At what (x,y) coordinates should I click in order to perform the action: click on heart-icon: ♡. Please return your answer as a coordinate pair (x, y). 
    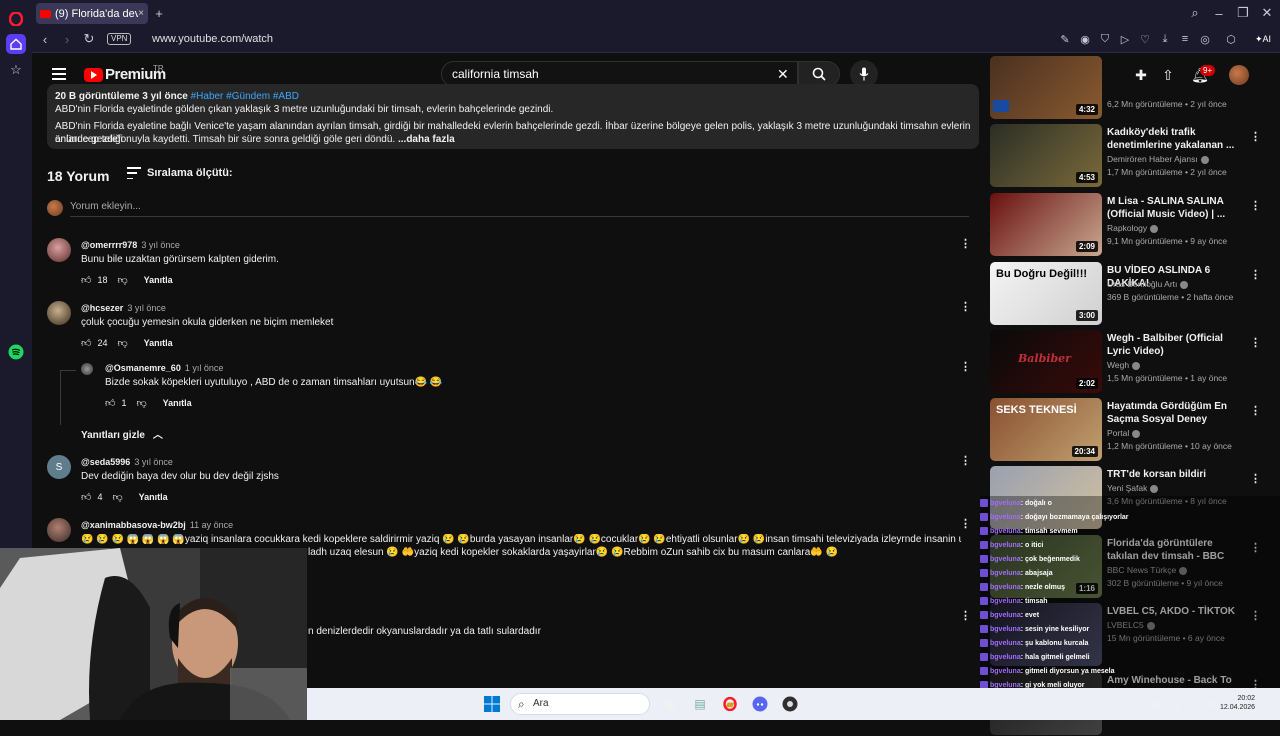
    Looking at the image, I should click on (1145, 39).